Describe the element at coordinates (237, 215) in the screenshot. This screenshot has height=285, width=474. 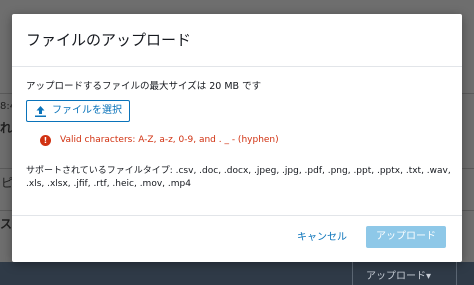
I see `footer-divider` at that location.